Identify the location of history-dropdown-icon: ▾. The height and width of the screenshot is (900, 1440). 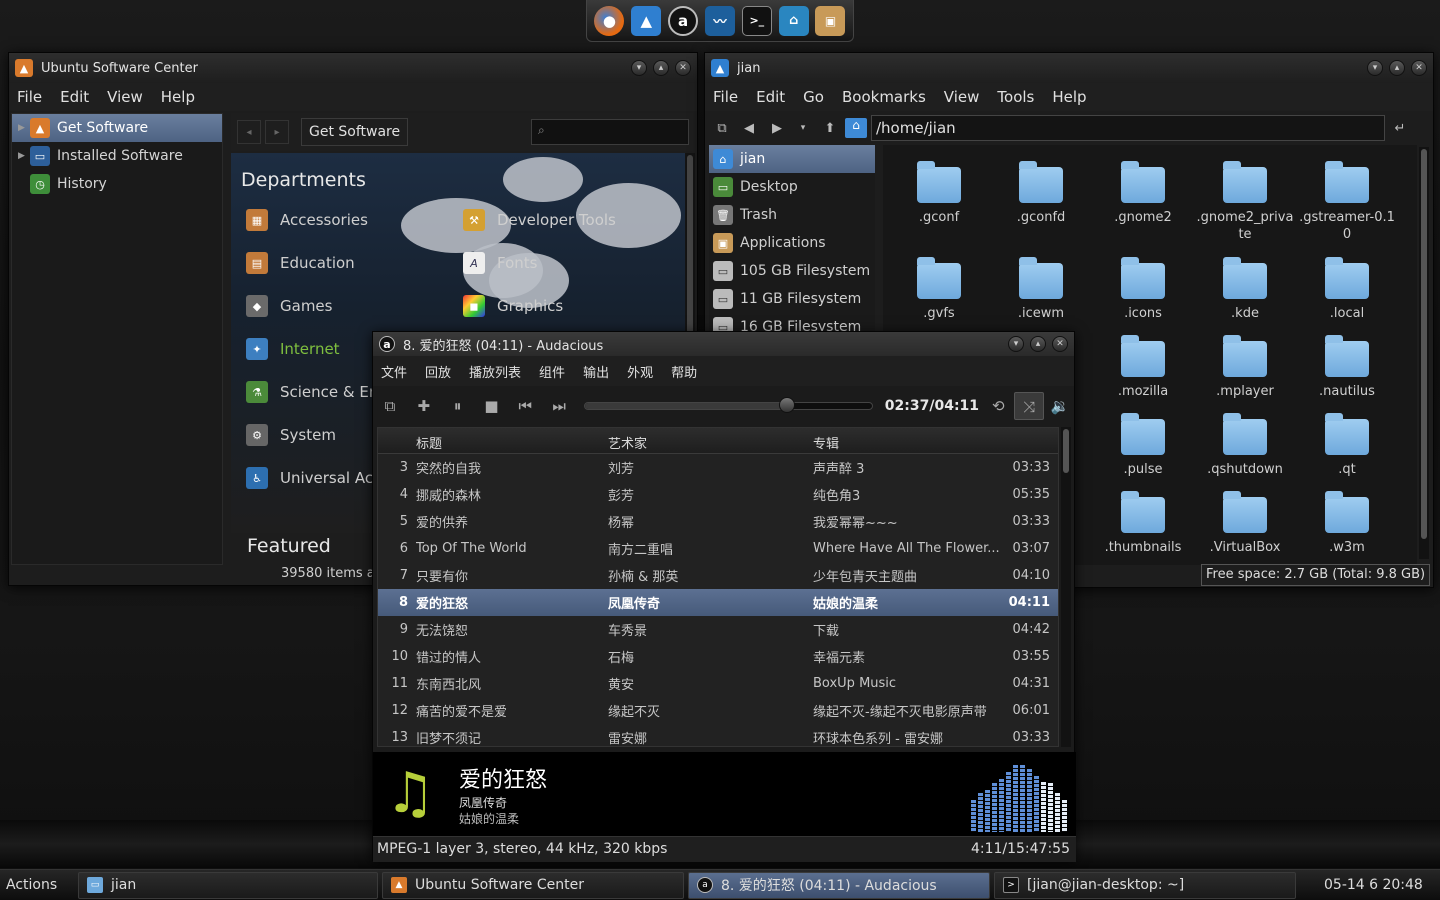
(803, 128).